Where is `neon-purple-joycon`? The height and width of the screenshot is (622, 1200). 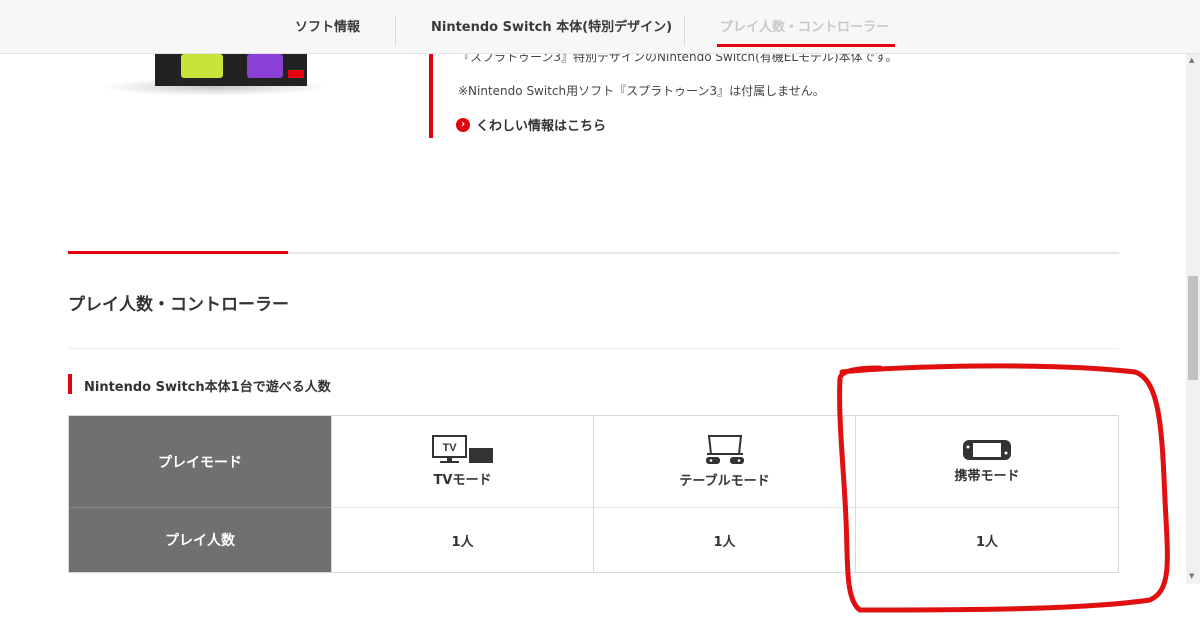
neon-purple-joycon is located at coordinates (265, 66).